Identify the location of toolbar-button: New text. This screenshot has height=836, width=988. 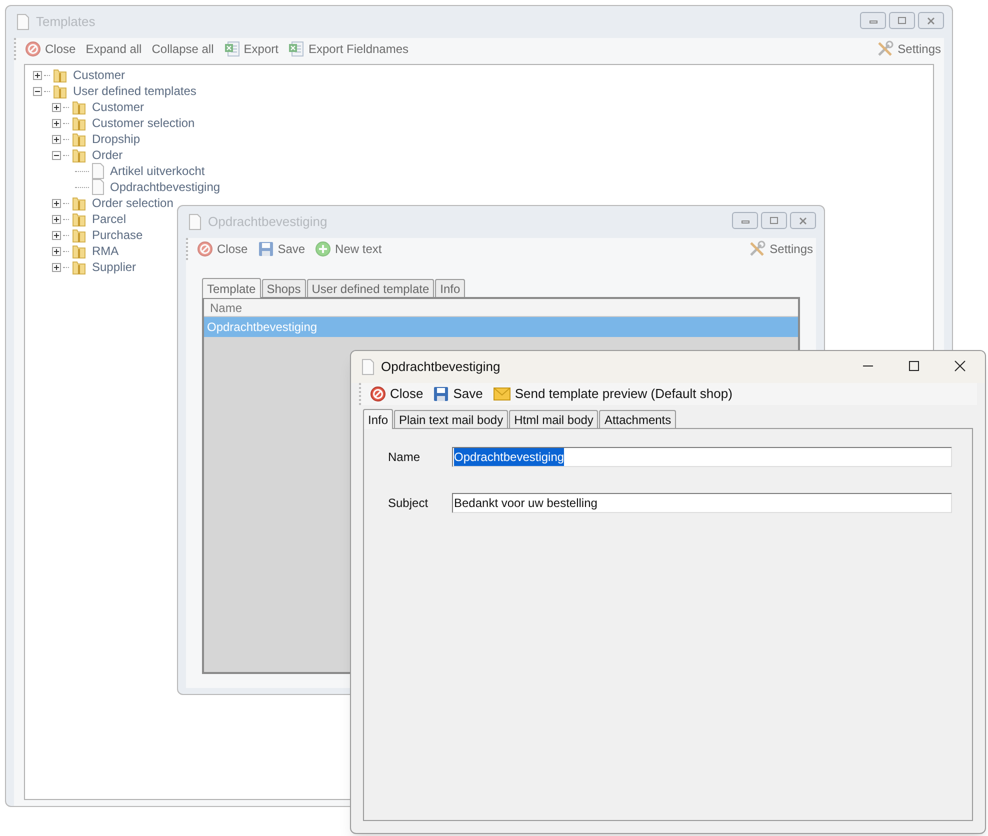
(348, 249).